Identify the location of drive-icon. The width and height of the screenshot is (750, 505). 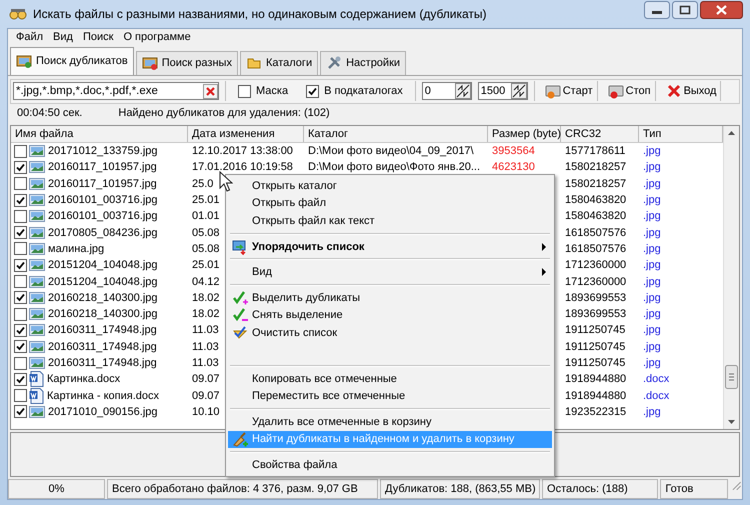
(552, 91).